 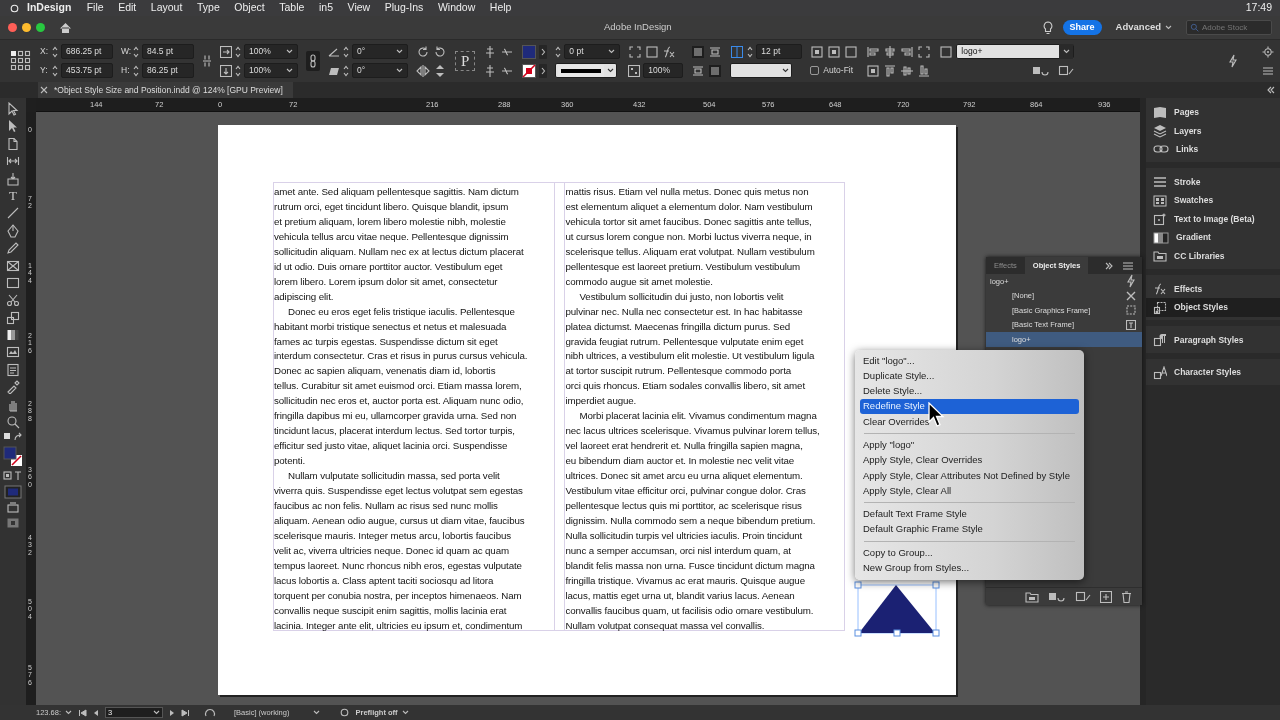 What do you see at coordinates (87, 51) in the screenshot?
I see `coordinate-field: 686.25 pt` at bounding box center [87, 51].